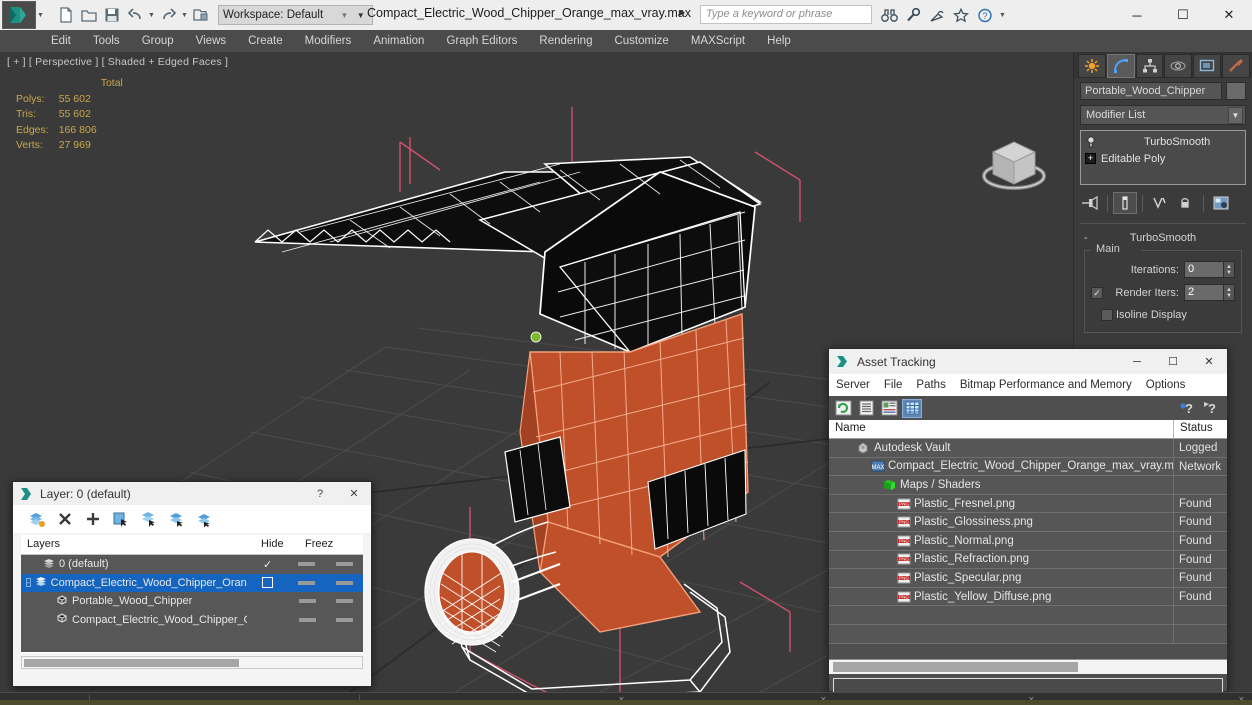  I want to click on asset-row-plastic-yellow-diffuse: PNG Plastic_Yellow_Diffuse.png Found, so click(1028, 597).